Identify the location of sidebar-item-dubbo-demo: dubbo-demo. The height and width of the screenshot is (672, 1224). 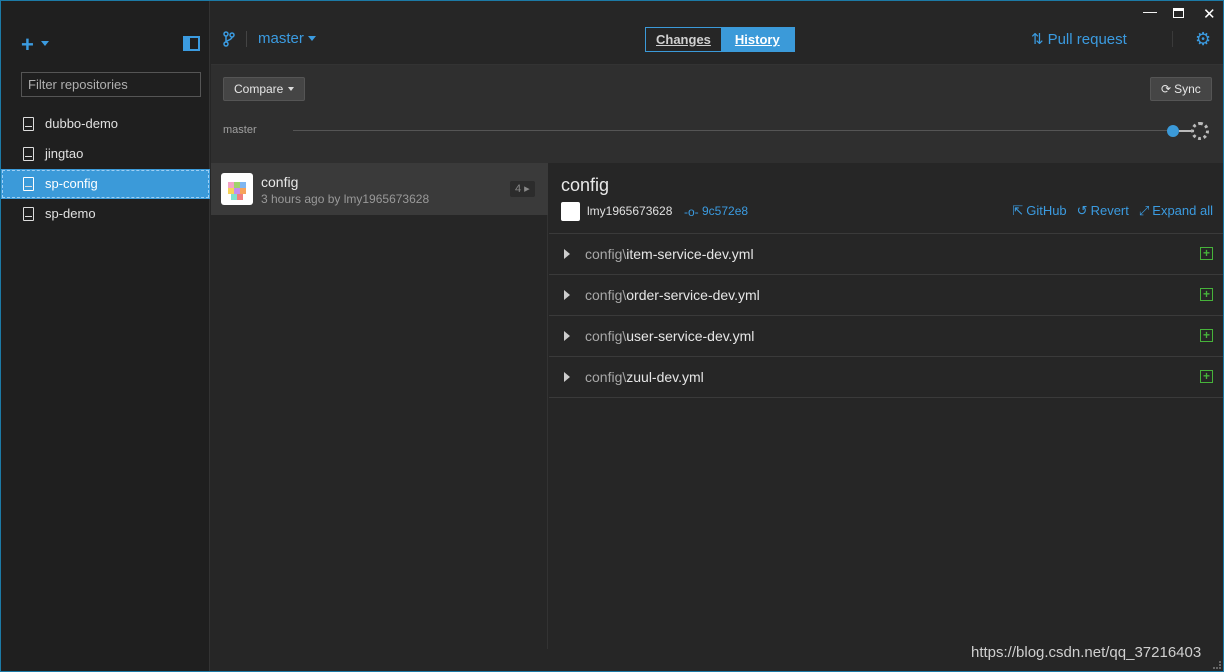
(105, 124).